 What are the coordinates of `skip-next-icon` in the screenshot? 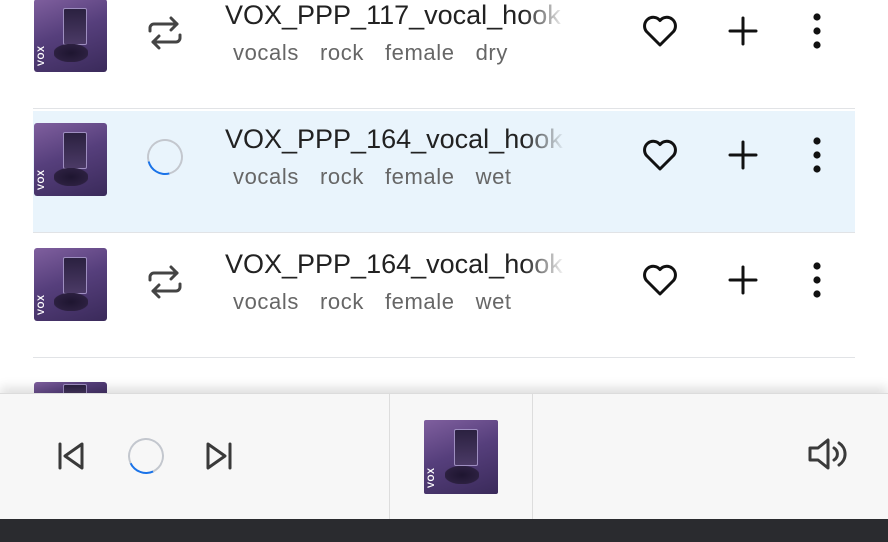 It's located at (220, 456).